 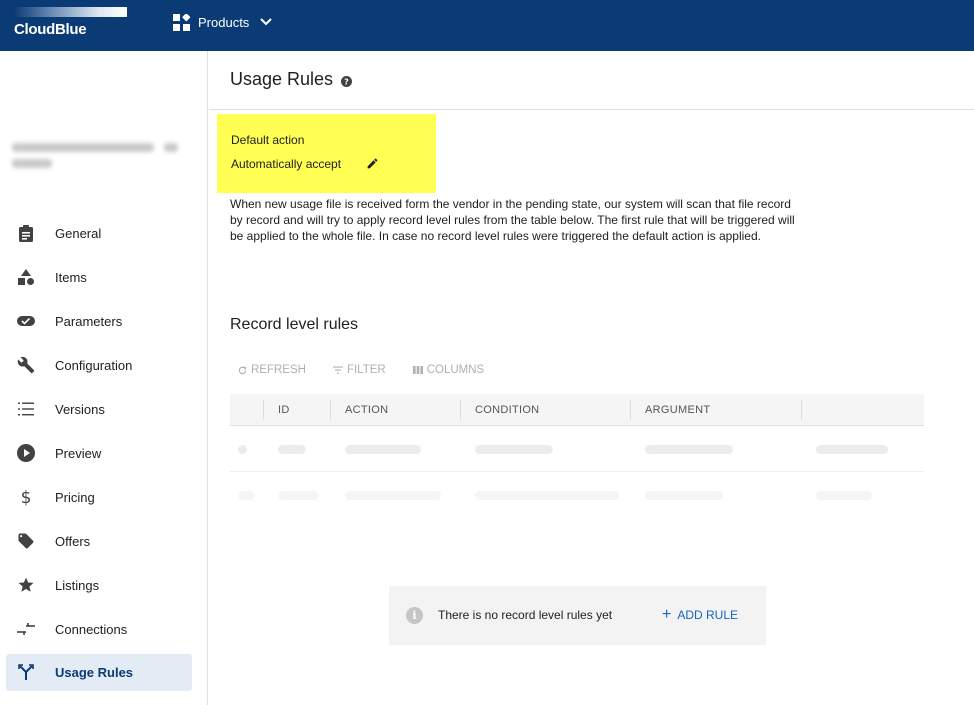 What do you see at coordinates (507, 410) in the screenshot?
I see `column-header-condition: CONDITION` at bounding box center [507, 410].